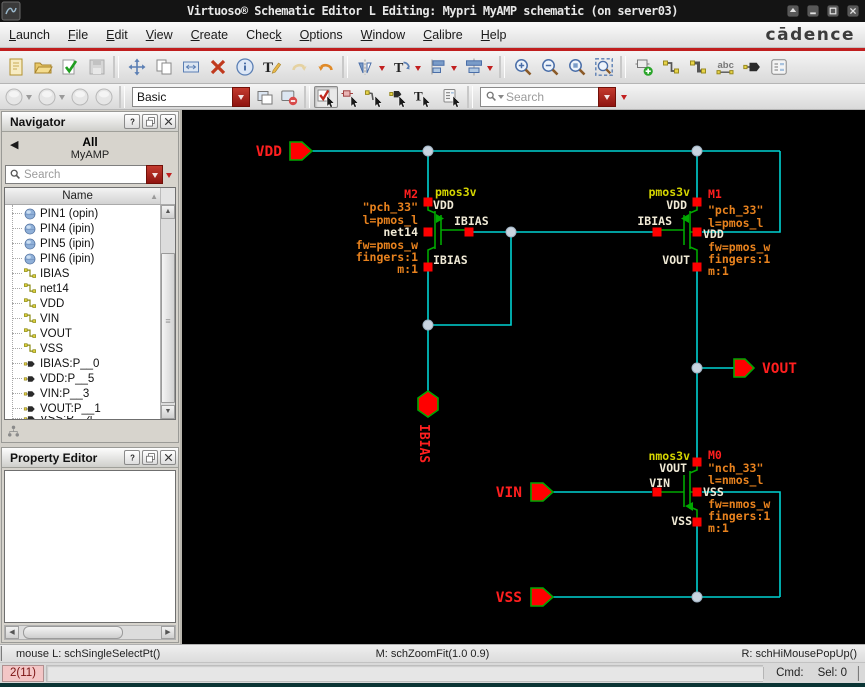 The width and height of the screenshot is (865, 687). I want to click on sel-instance-button, so click(350, 97).